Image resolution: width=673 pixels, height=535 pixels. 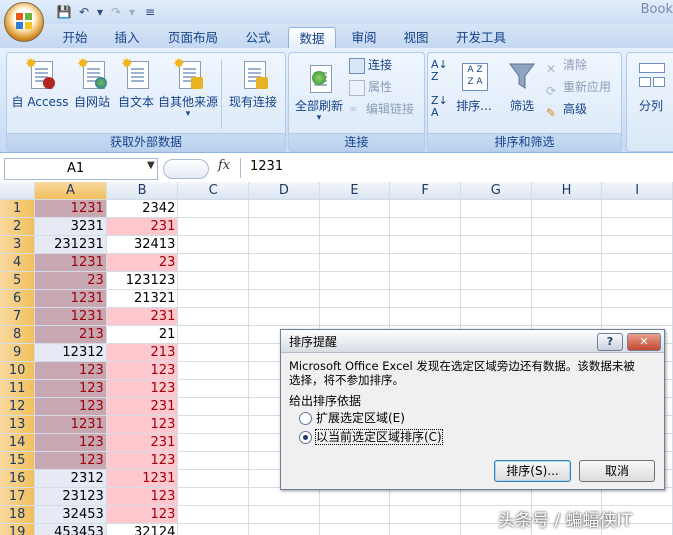 I want to click on row-header: 18, so click(x=18, y=514).